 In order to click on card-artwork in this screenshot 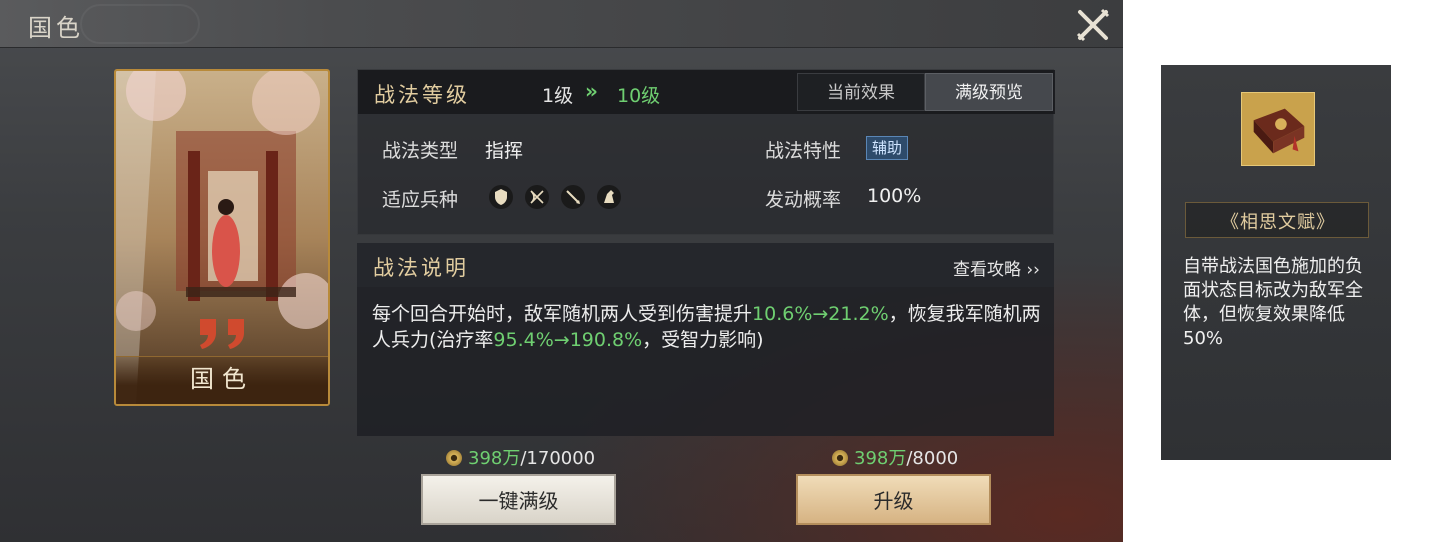, I will do `click(222, 237)`.